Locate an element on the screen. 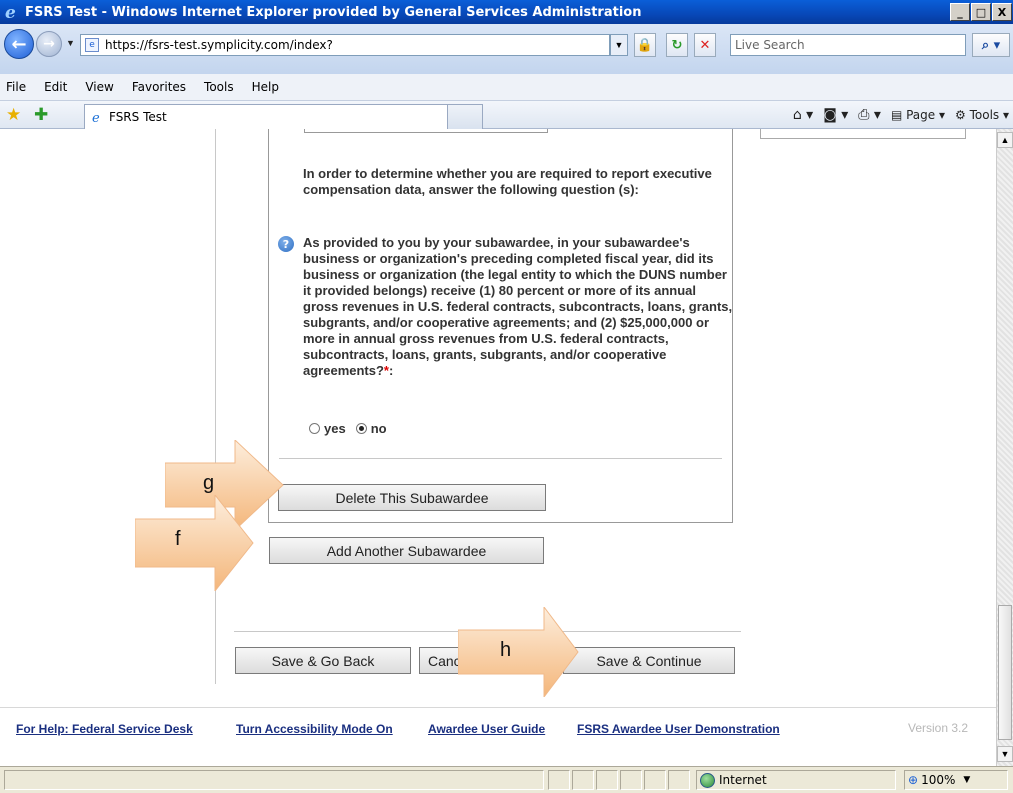  print-icon: ⎙ ▾ is located at coordinates (869, 115).